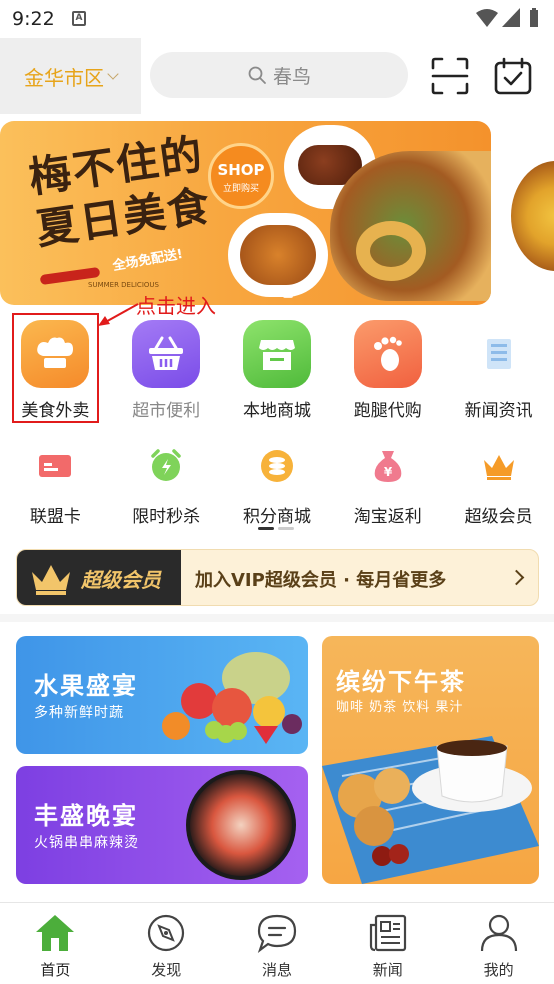 The width and height of the screenshot is (554, 984). I want to click on chef-hat-icon, so click(55, 354).